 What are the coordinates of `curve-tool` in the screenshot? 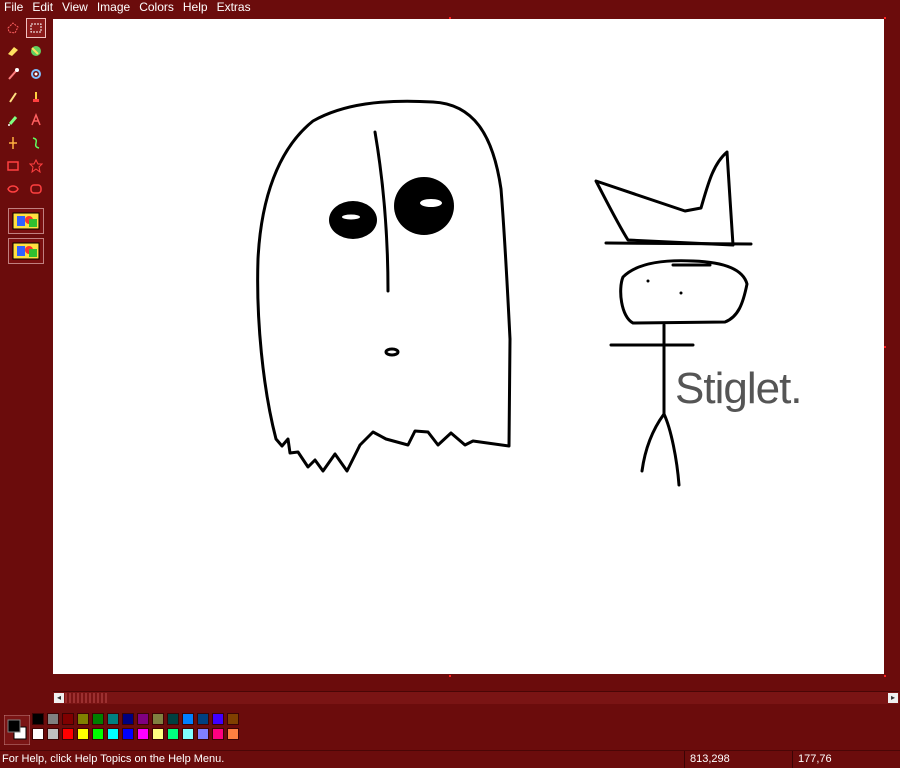 It's located at (36, 143).